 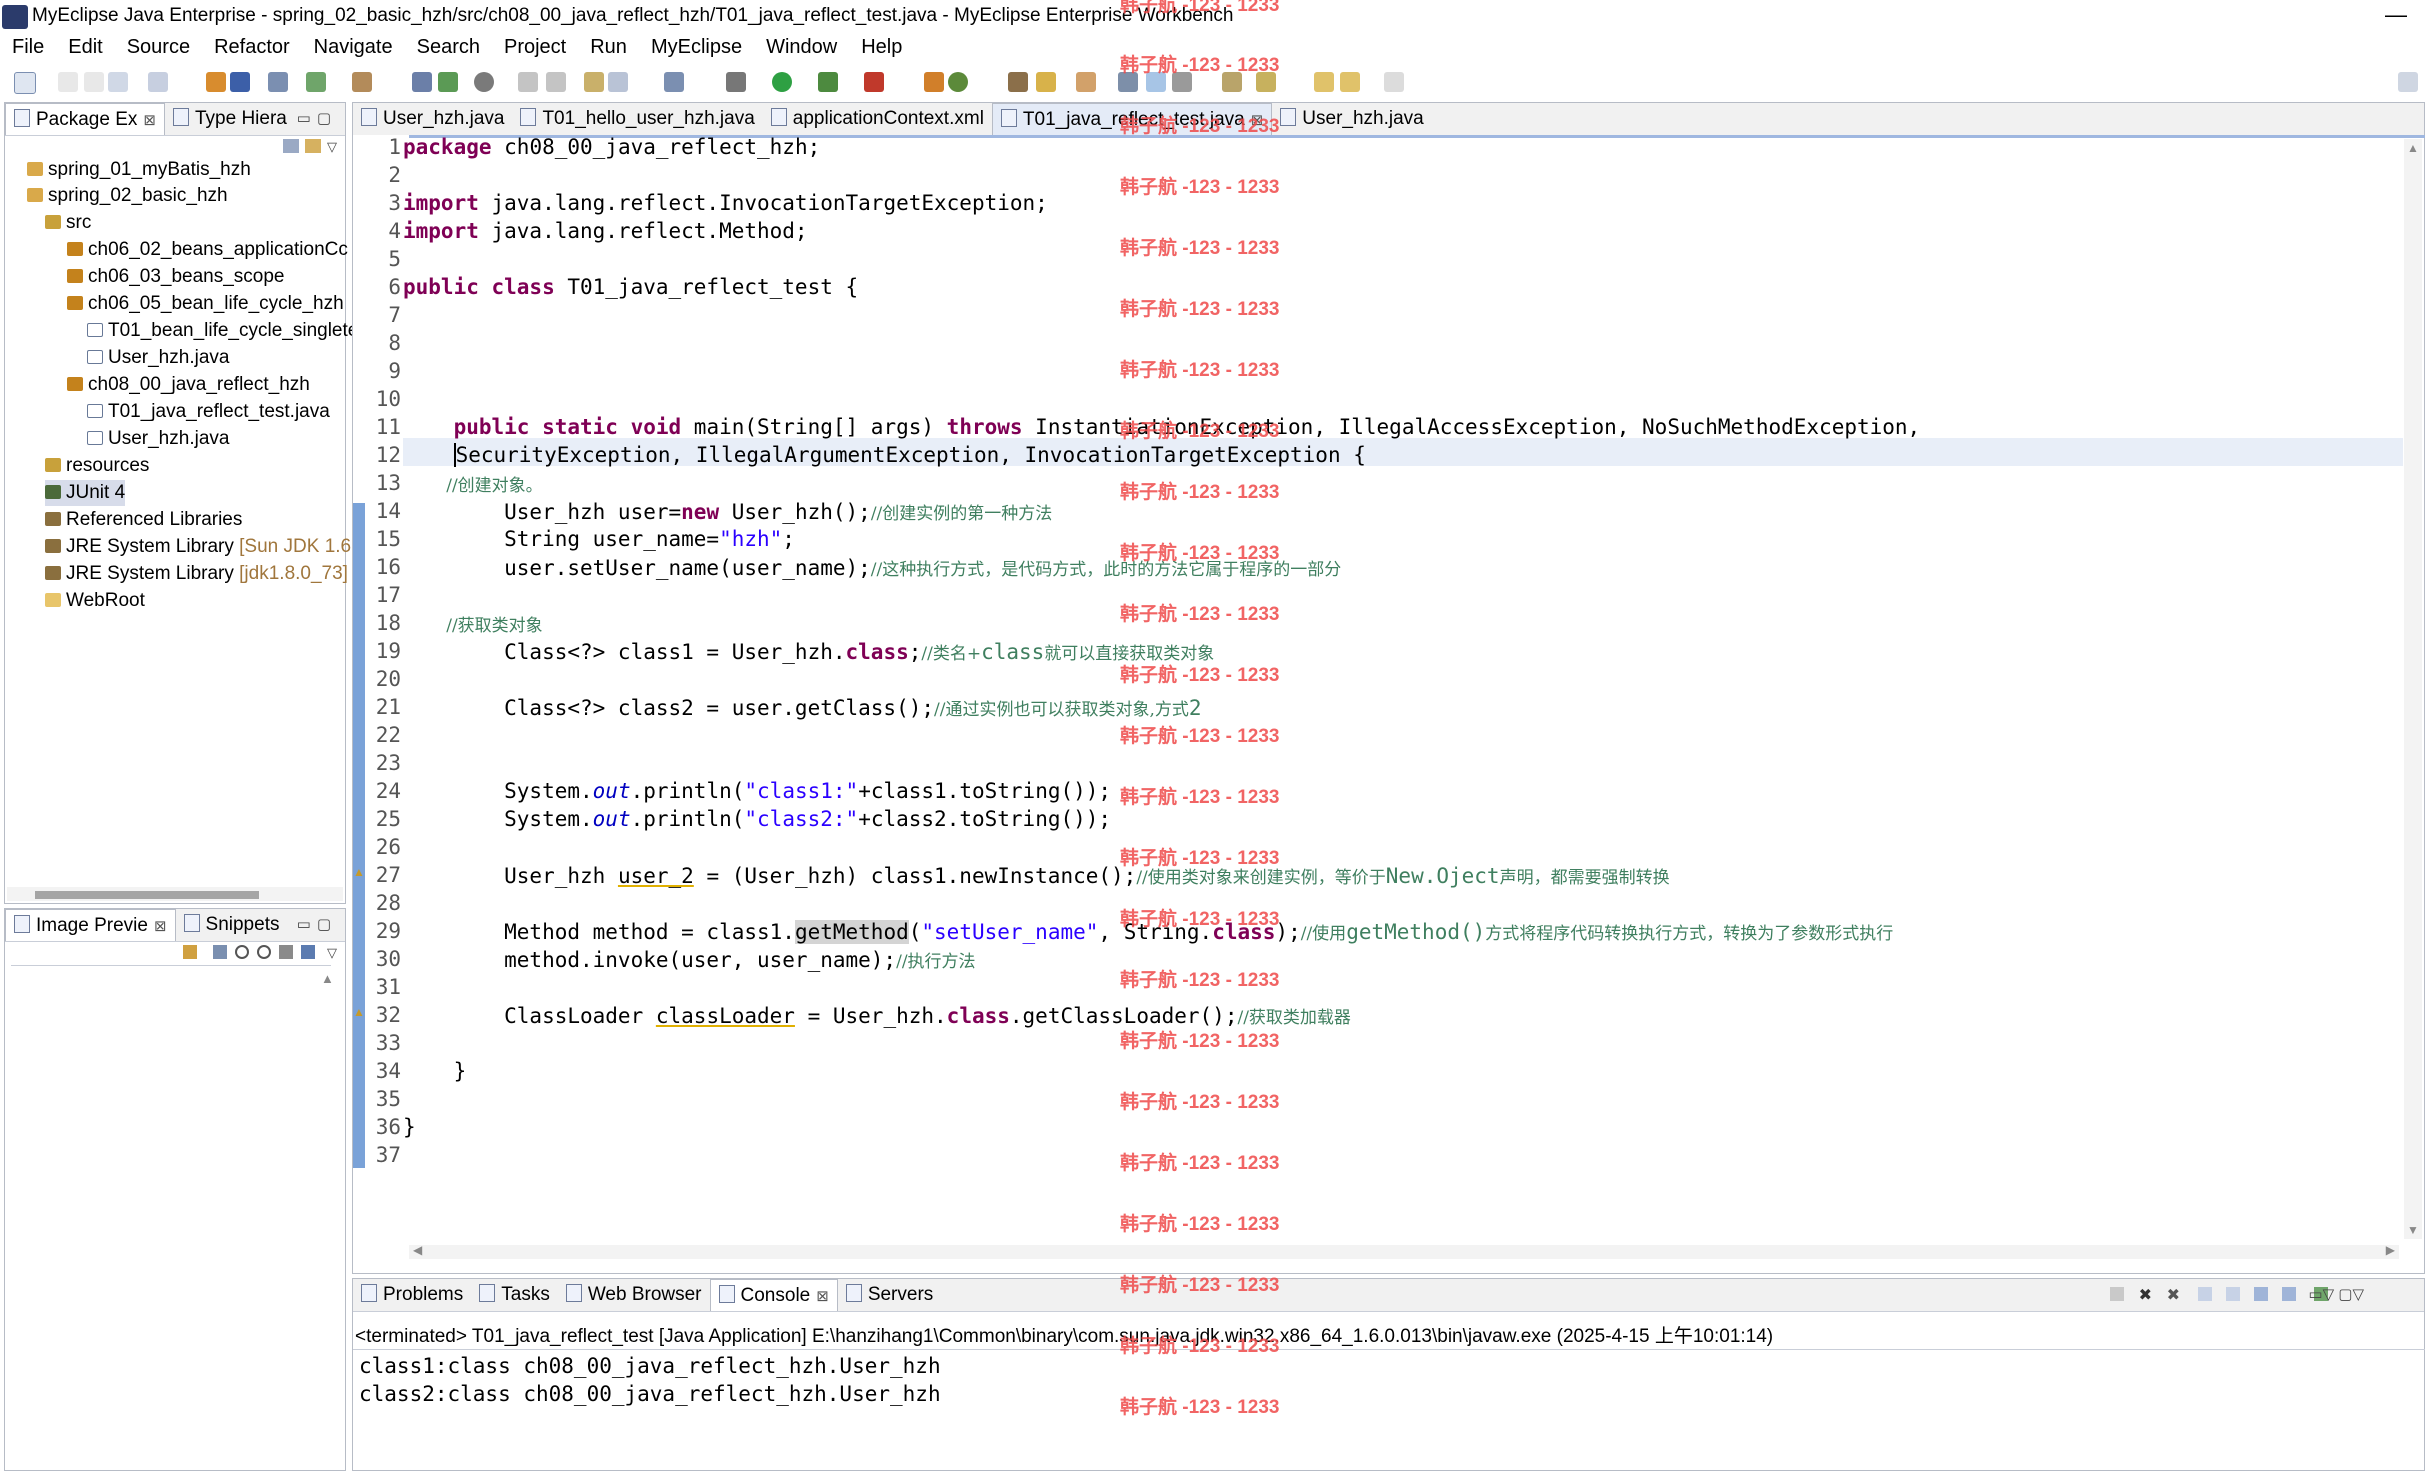 What do you see at coordinates (252, 46) in the screenshot?
I see `menu-refactor: Refactor` at bounding box center [252, 46].